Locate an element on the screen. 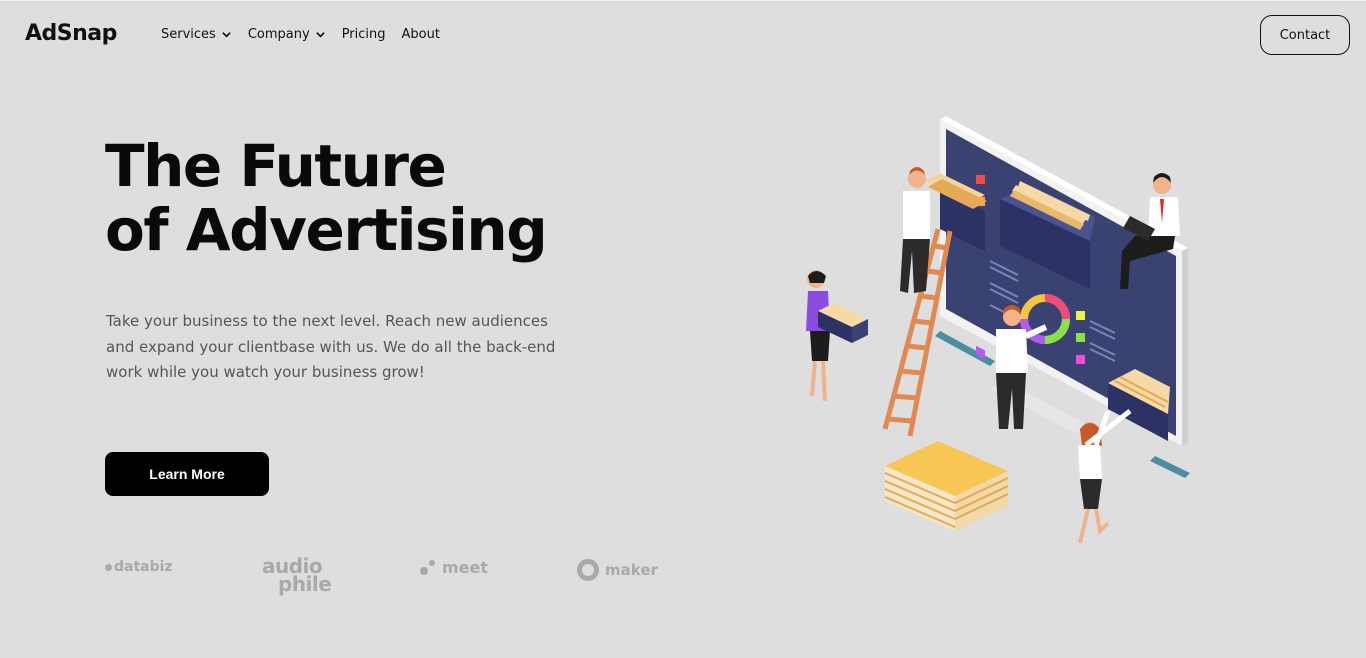 This screenshot has height=658, width=1366. databiz-dot-icon is located at coordinates (108, 567).